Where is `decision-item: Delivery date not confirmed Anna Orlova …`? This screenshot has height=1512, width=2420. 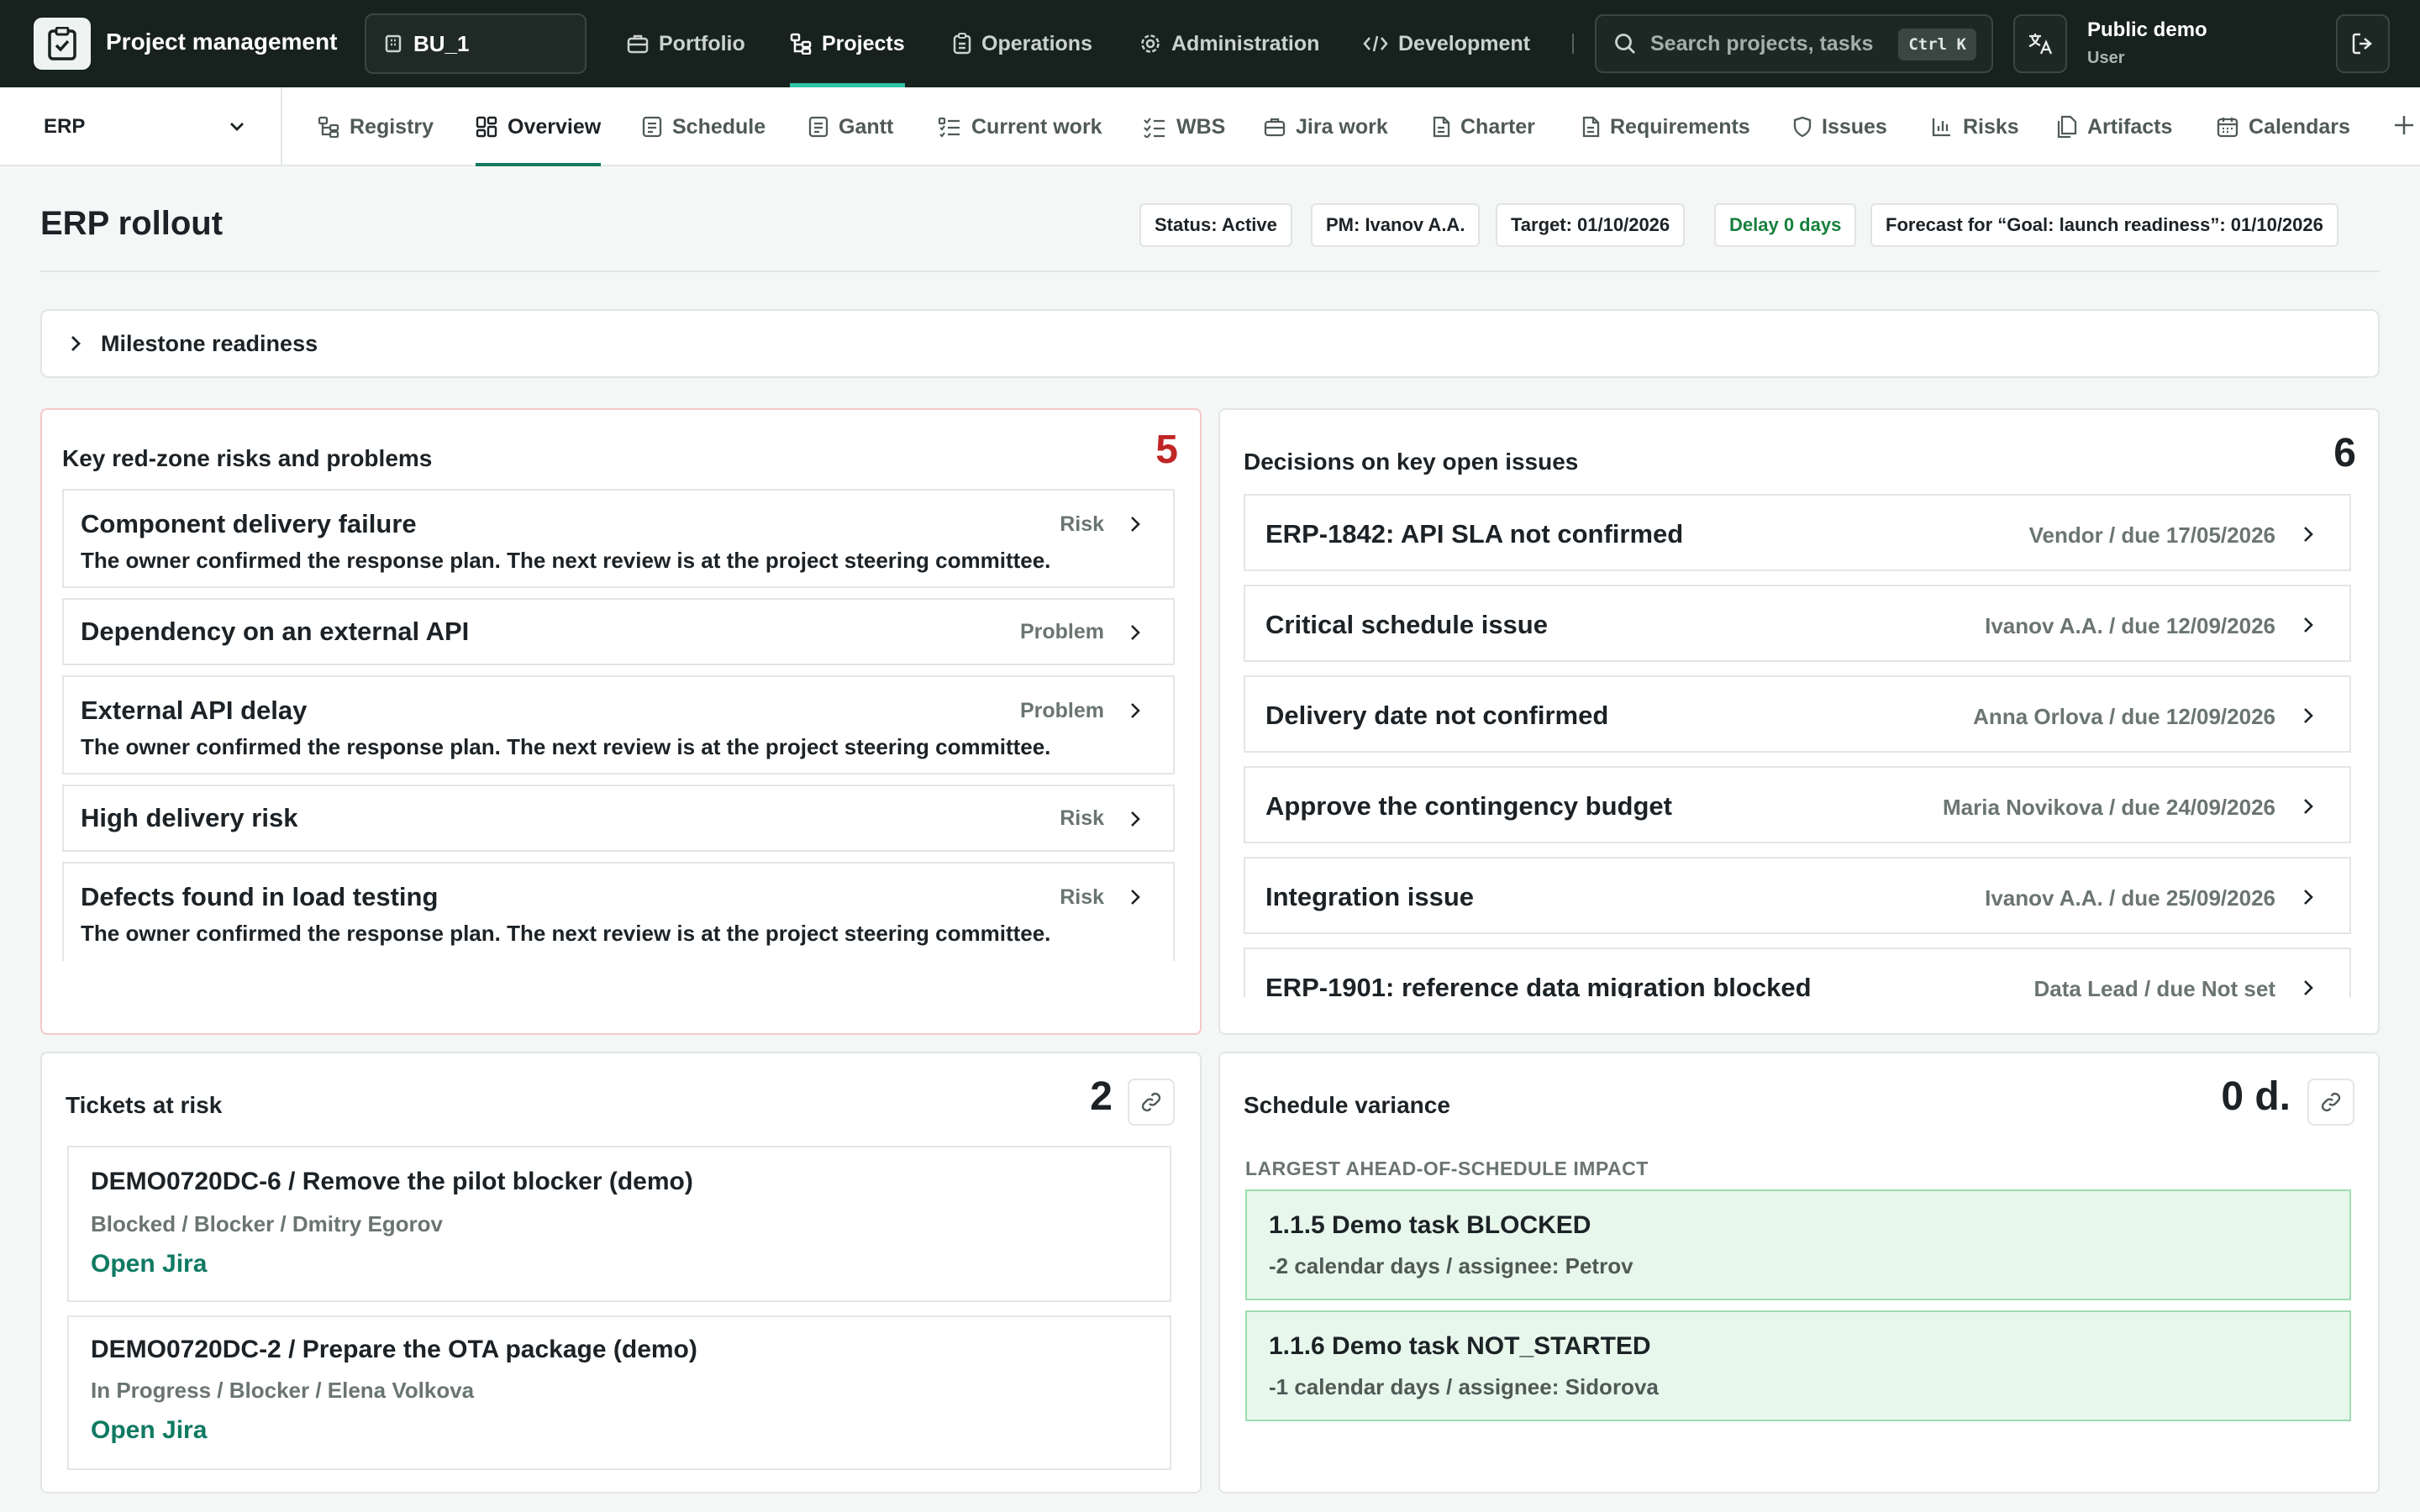 decision-item: Delivery date not confirmed Anna Orlova … is located at coordinates (1798, 714).